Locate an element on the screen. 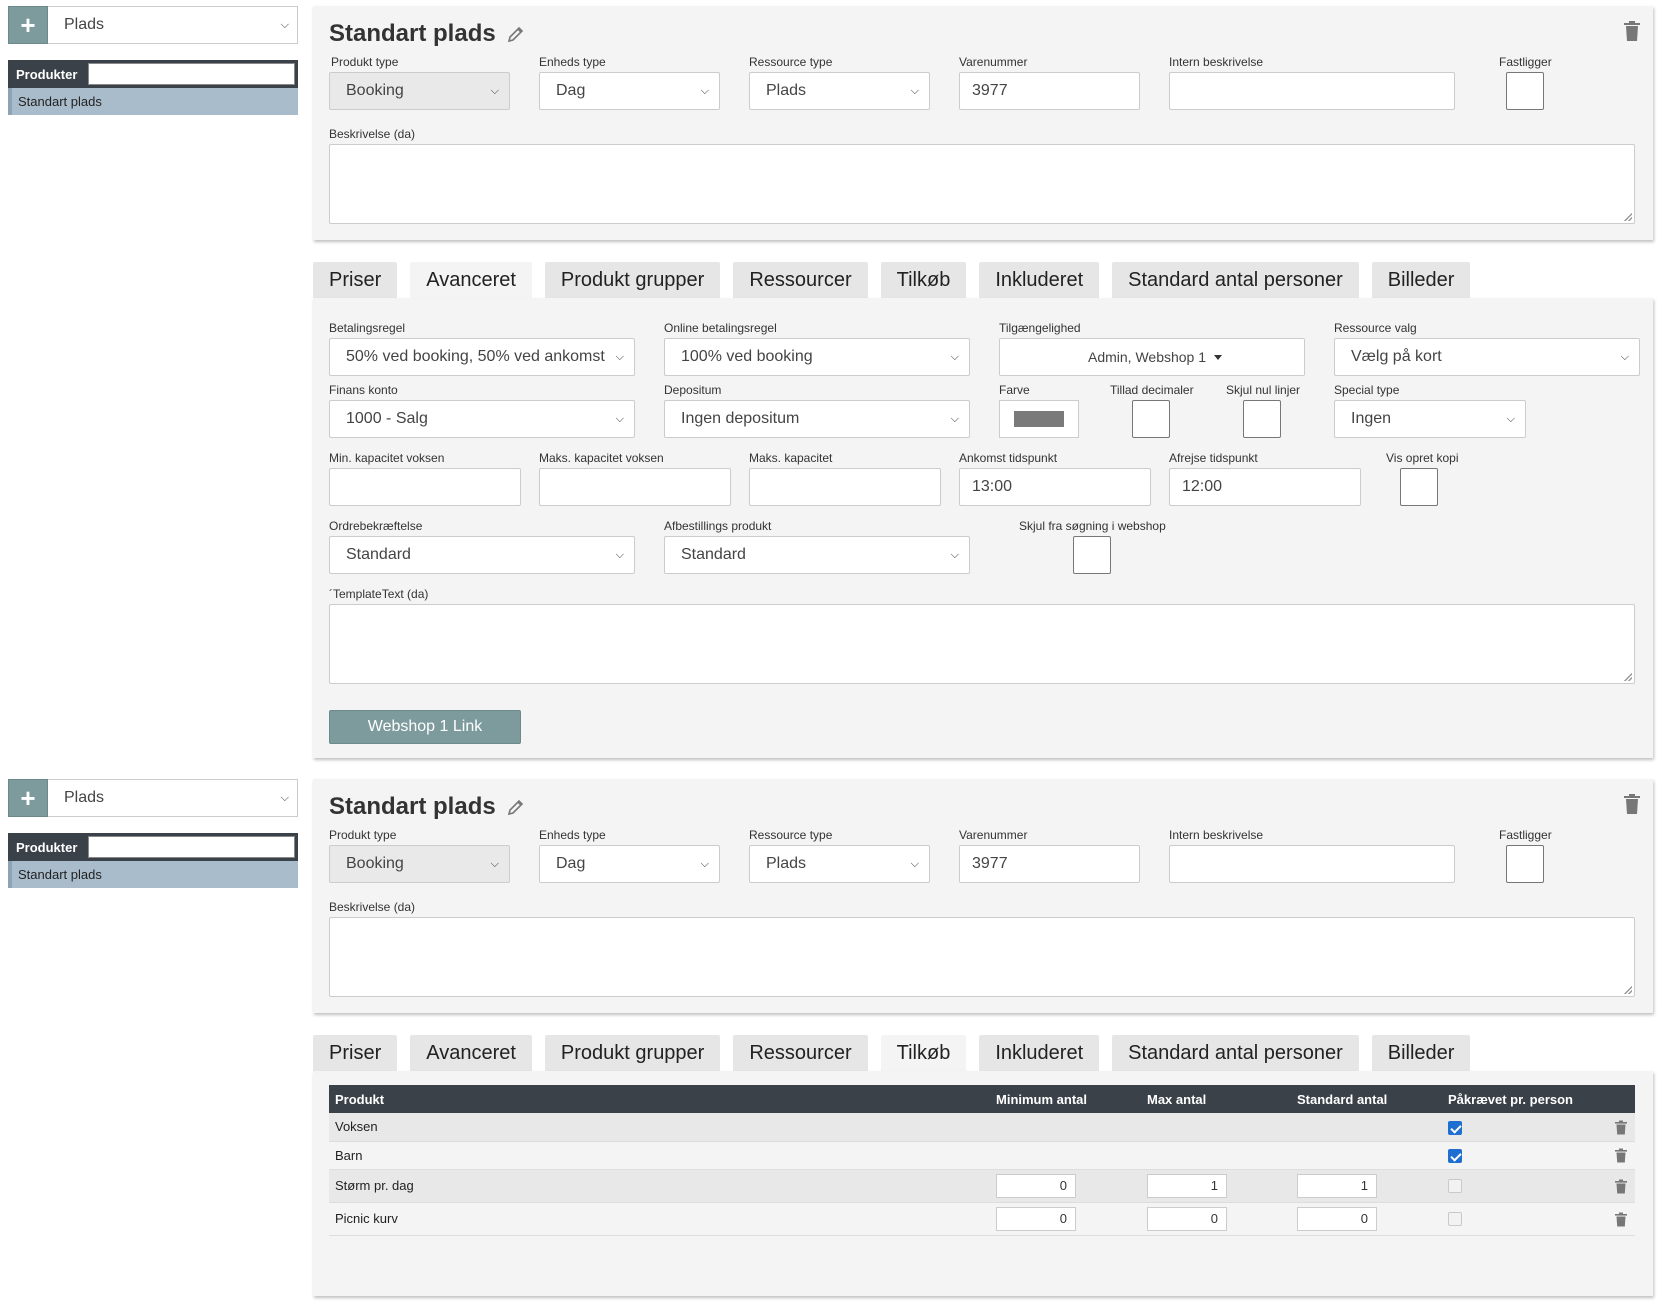  resource-type-field: Ressource type Plads ⌵ is located at coordinates (839, 82).